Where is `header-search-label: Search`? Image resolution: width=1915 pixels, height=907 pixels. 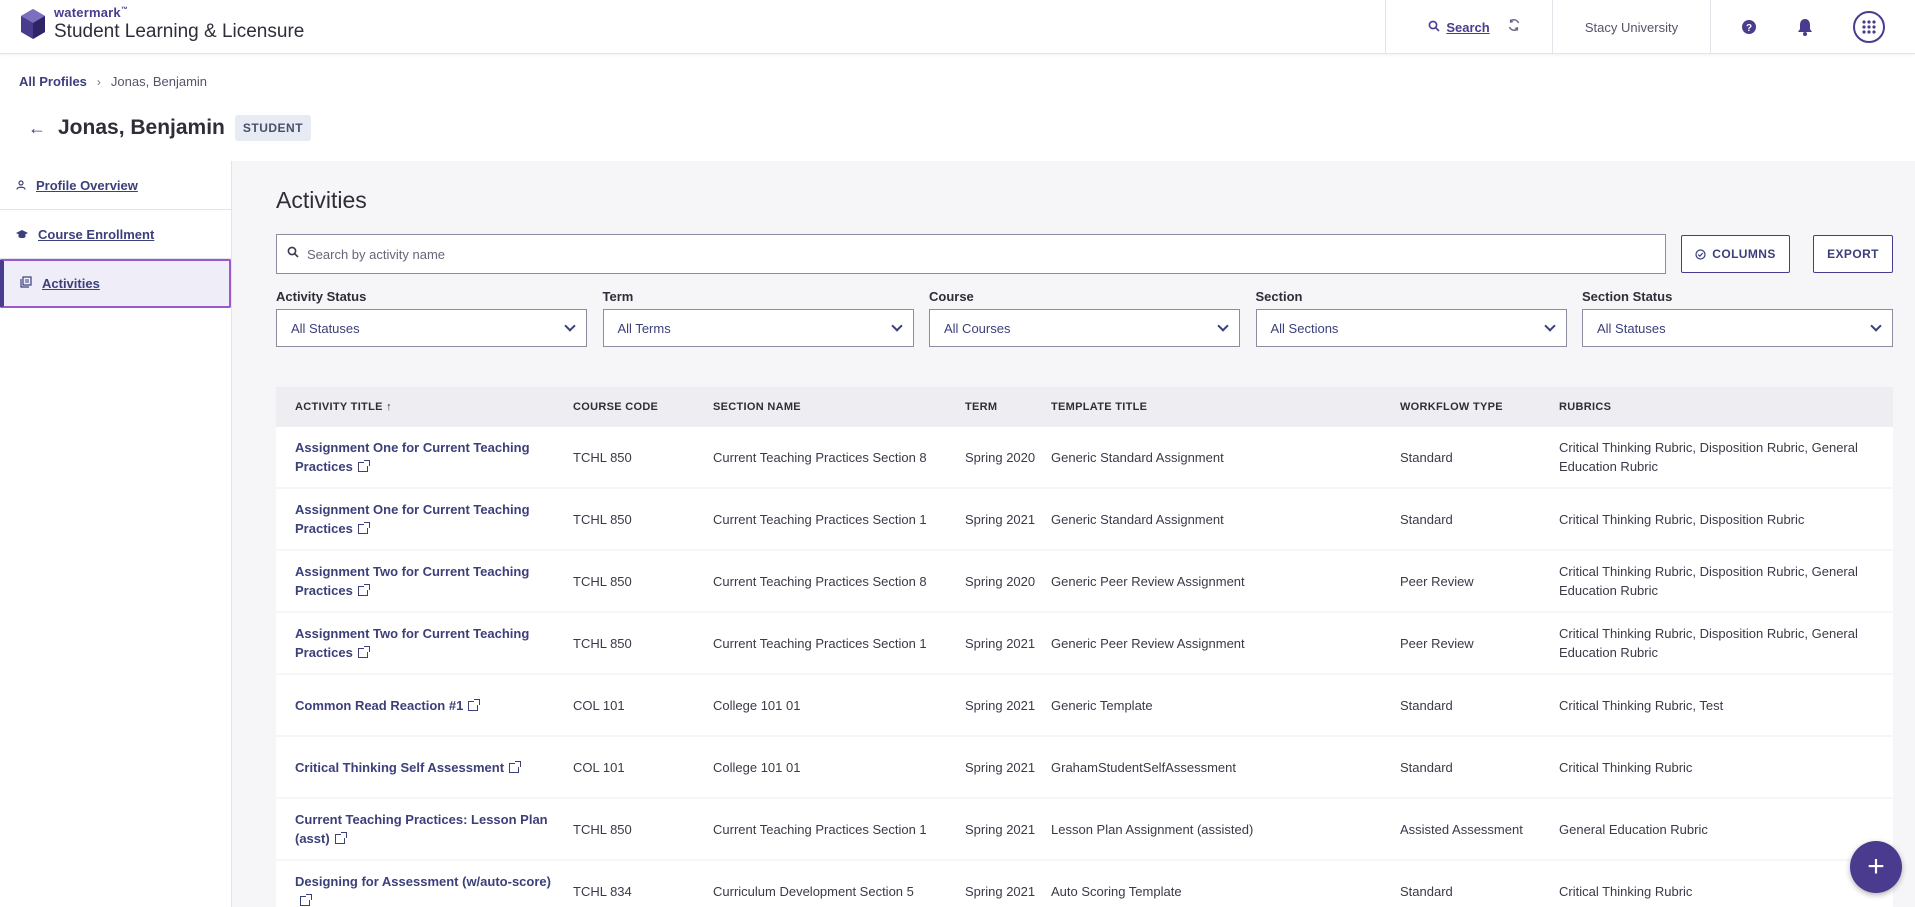
header-search-label: Search is located at coordinates (1468, 27).